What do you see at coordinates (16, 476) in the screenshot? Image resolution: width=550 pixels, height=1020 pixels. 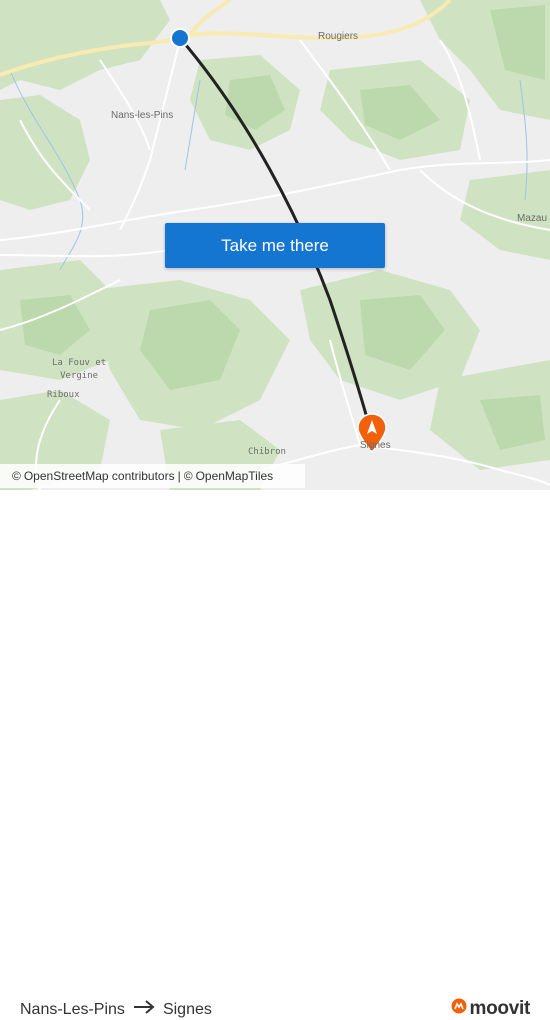 I see `copyright-symbol: ©` at bounding box center [16, 476].